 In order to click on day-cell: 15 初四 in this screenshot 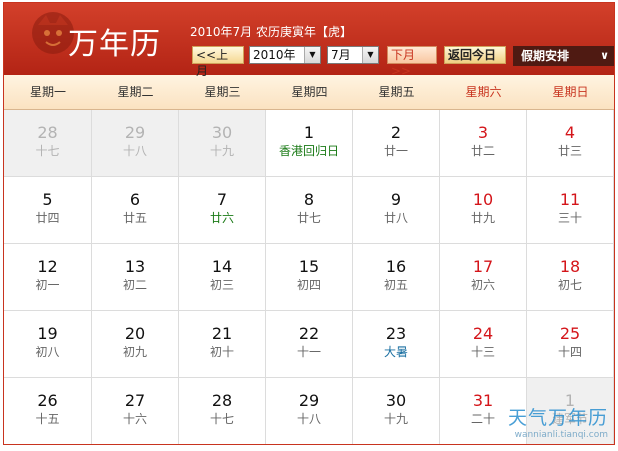, I will do `click(309, 277)`.